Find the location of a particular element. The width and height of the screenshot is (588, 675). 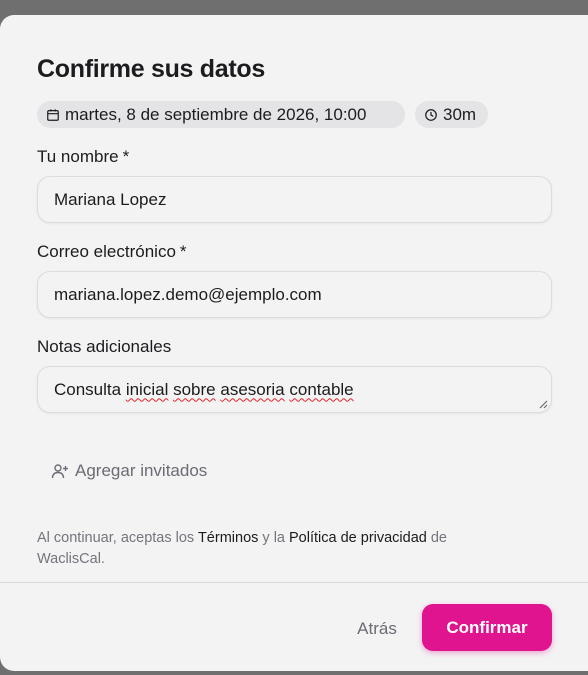

misspelled-word: inicial is located at coordinates (147, 389).